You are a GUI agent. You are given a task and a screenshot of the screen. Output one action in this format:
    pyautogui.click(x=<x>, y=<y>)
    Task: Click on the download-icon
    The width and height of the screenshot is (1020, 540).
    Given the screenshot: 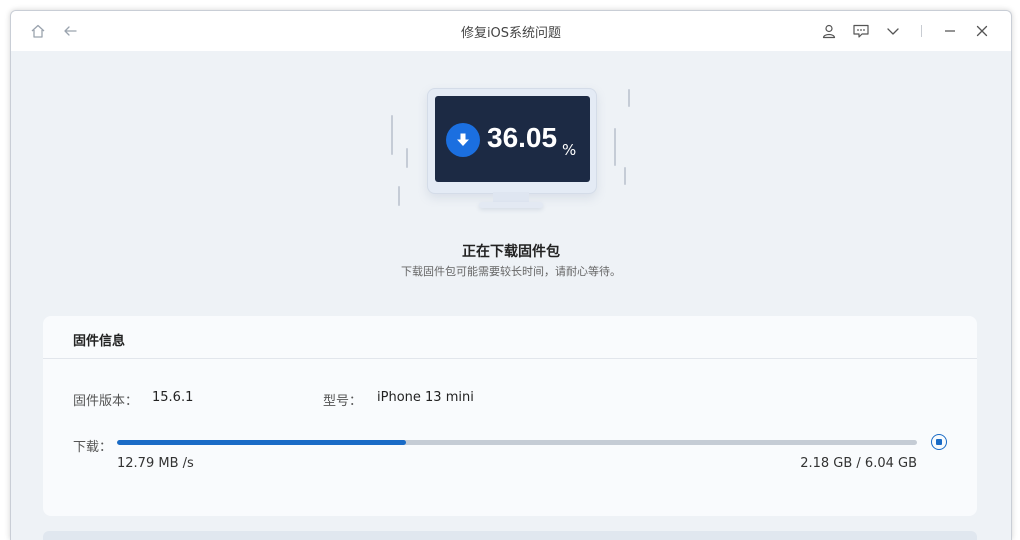 What is the action you would take?
    pyautogui.click(x=463, y=140)
    